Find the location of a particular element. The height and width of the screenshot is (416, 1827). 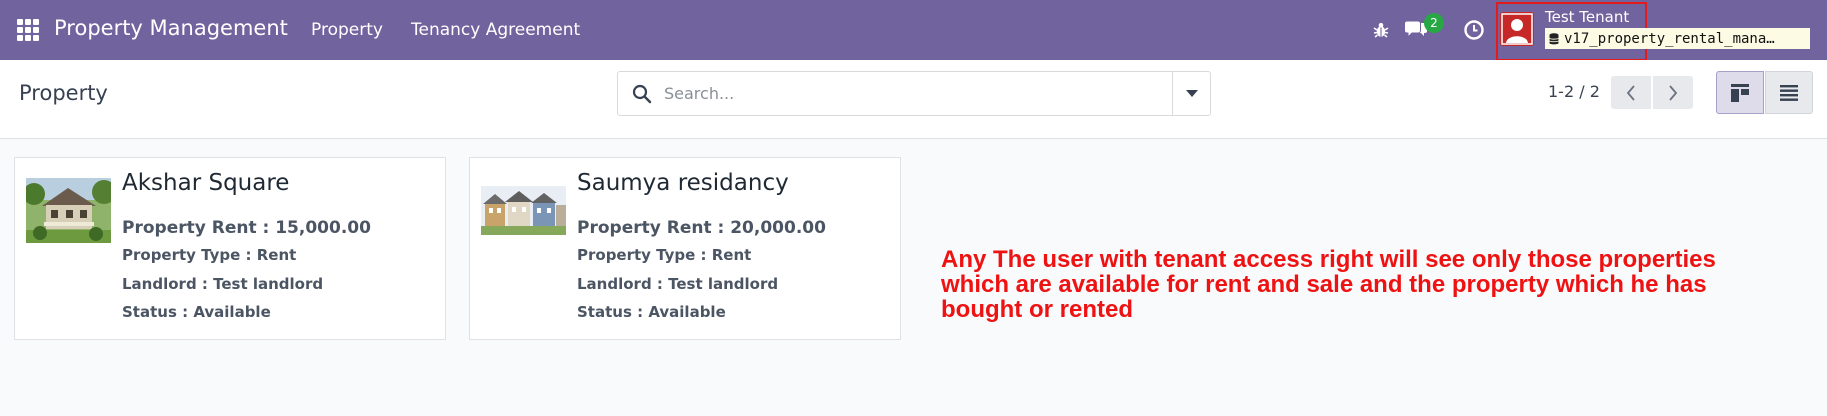

search-options-toggle is located at coordinates (1191, 93).